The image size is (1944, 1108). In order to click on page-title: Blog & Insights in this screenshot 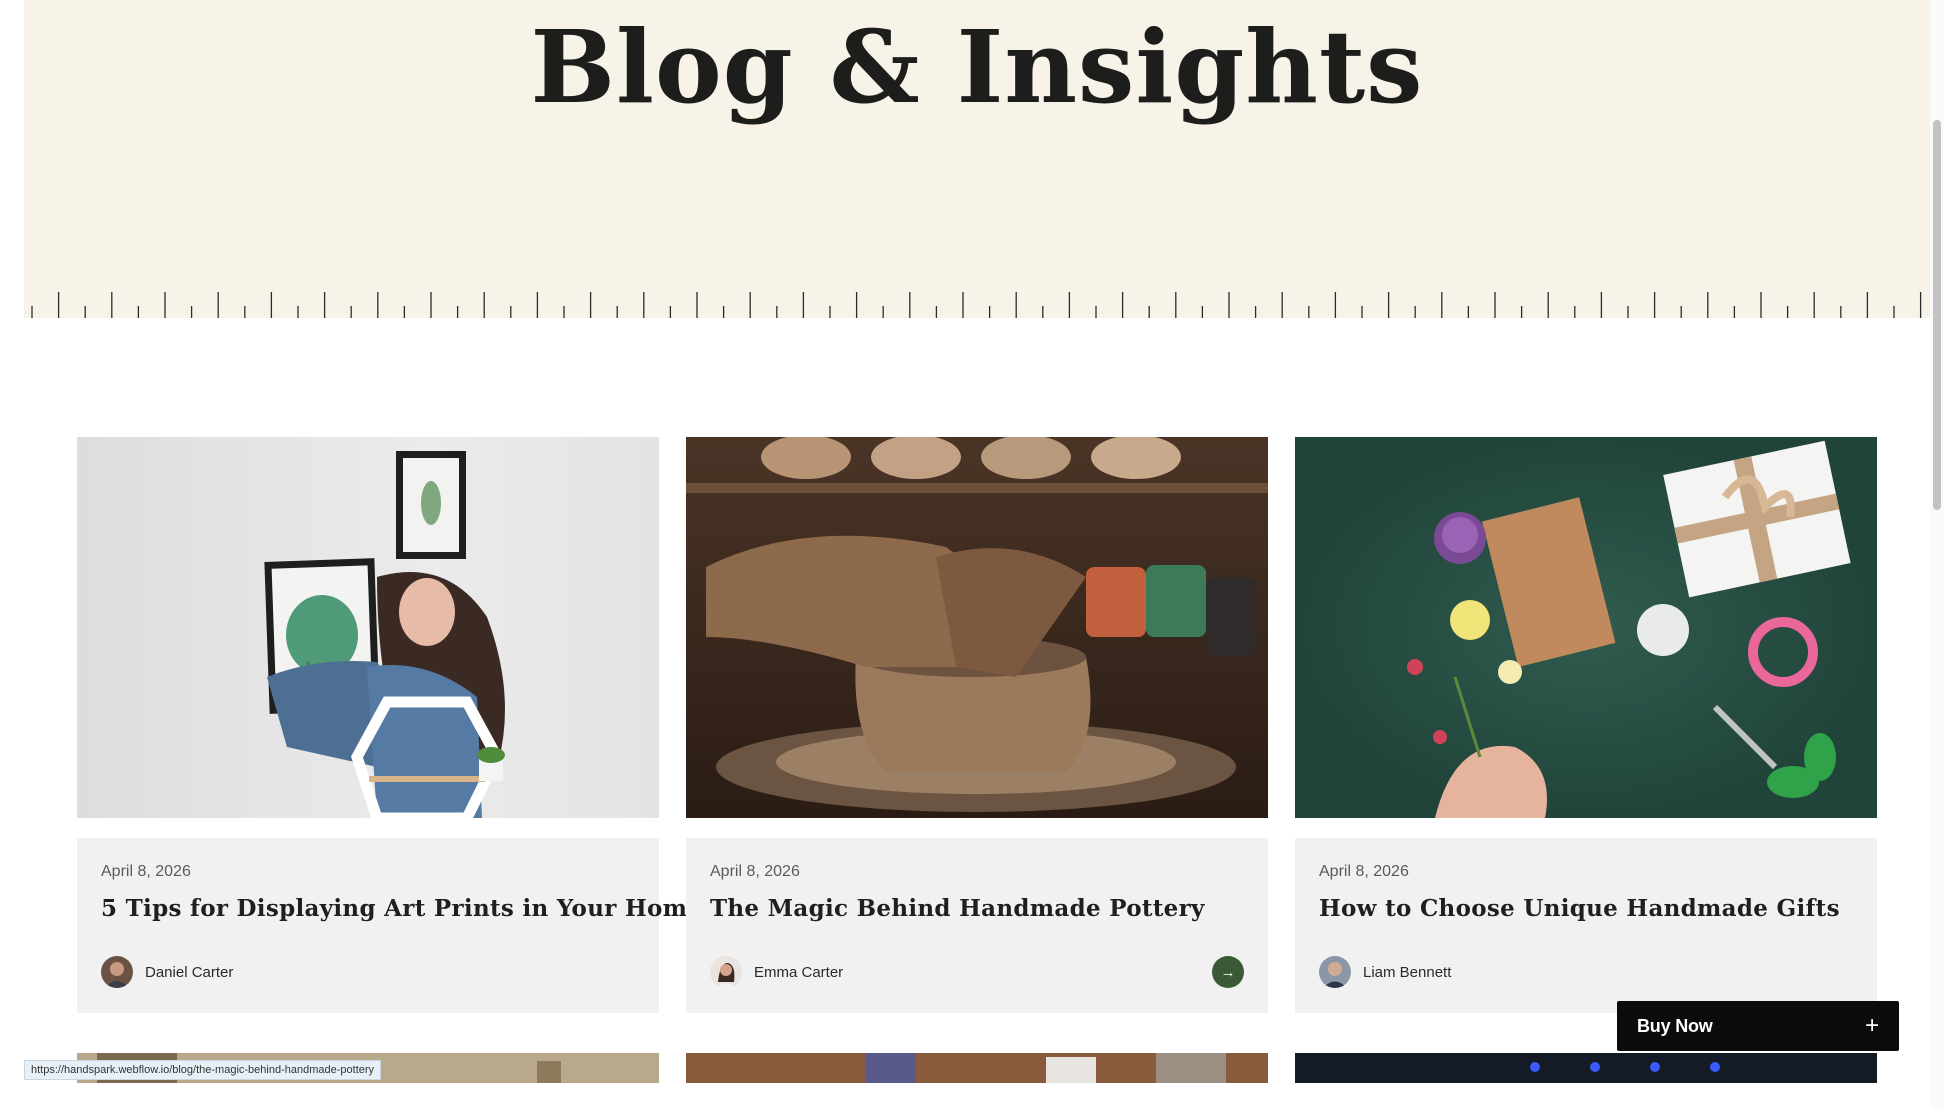, I will do `click(977, 67)`.